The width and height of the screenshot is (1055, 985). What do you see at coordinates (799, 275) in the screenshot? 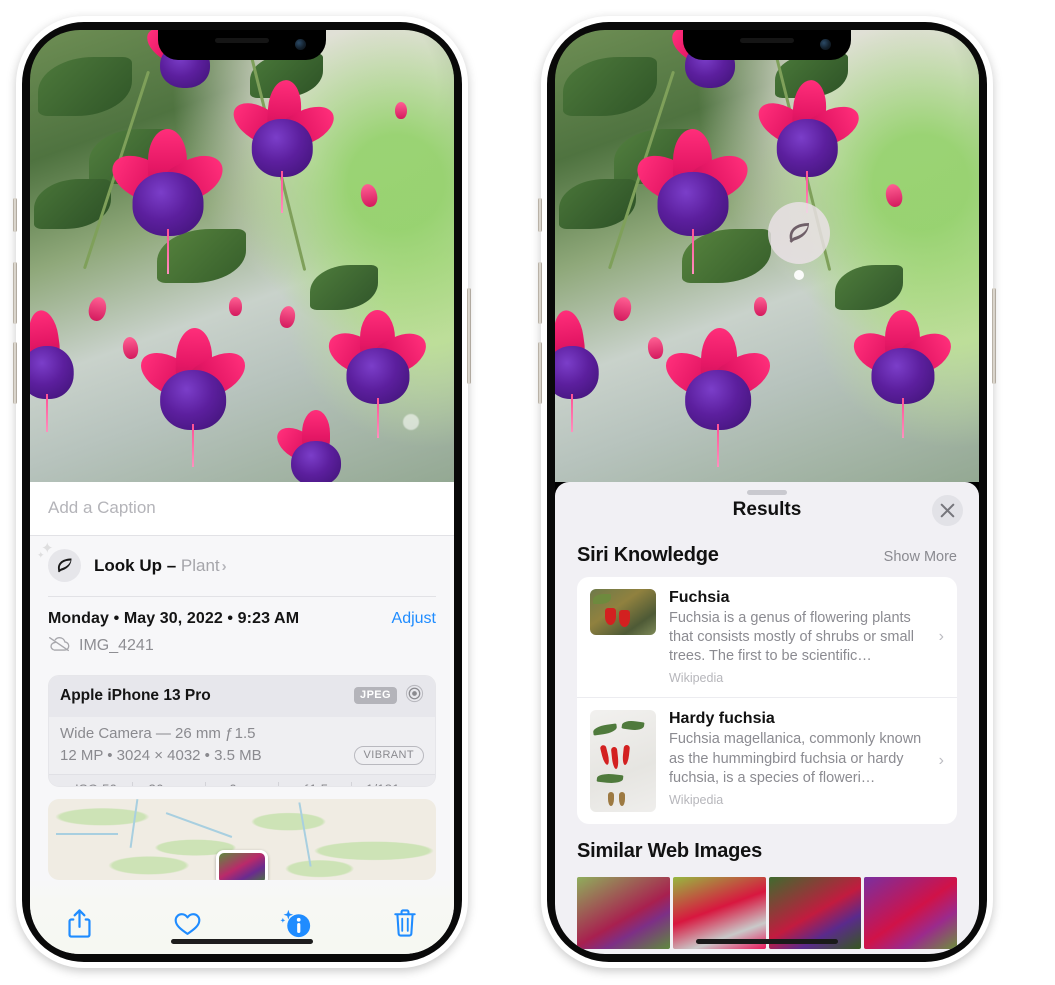
I see `visual-look-up-anchor-dot` at bounding box center [799, 275].